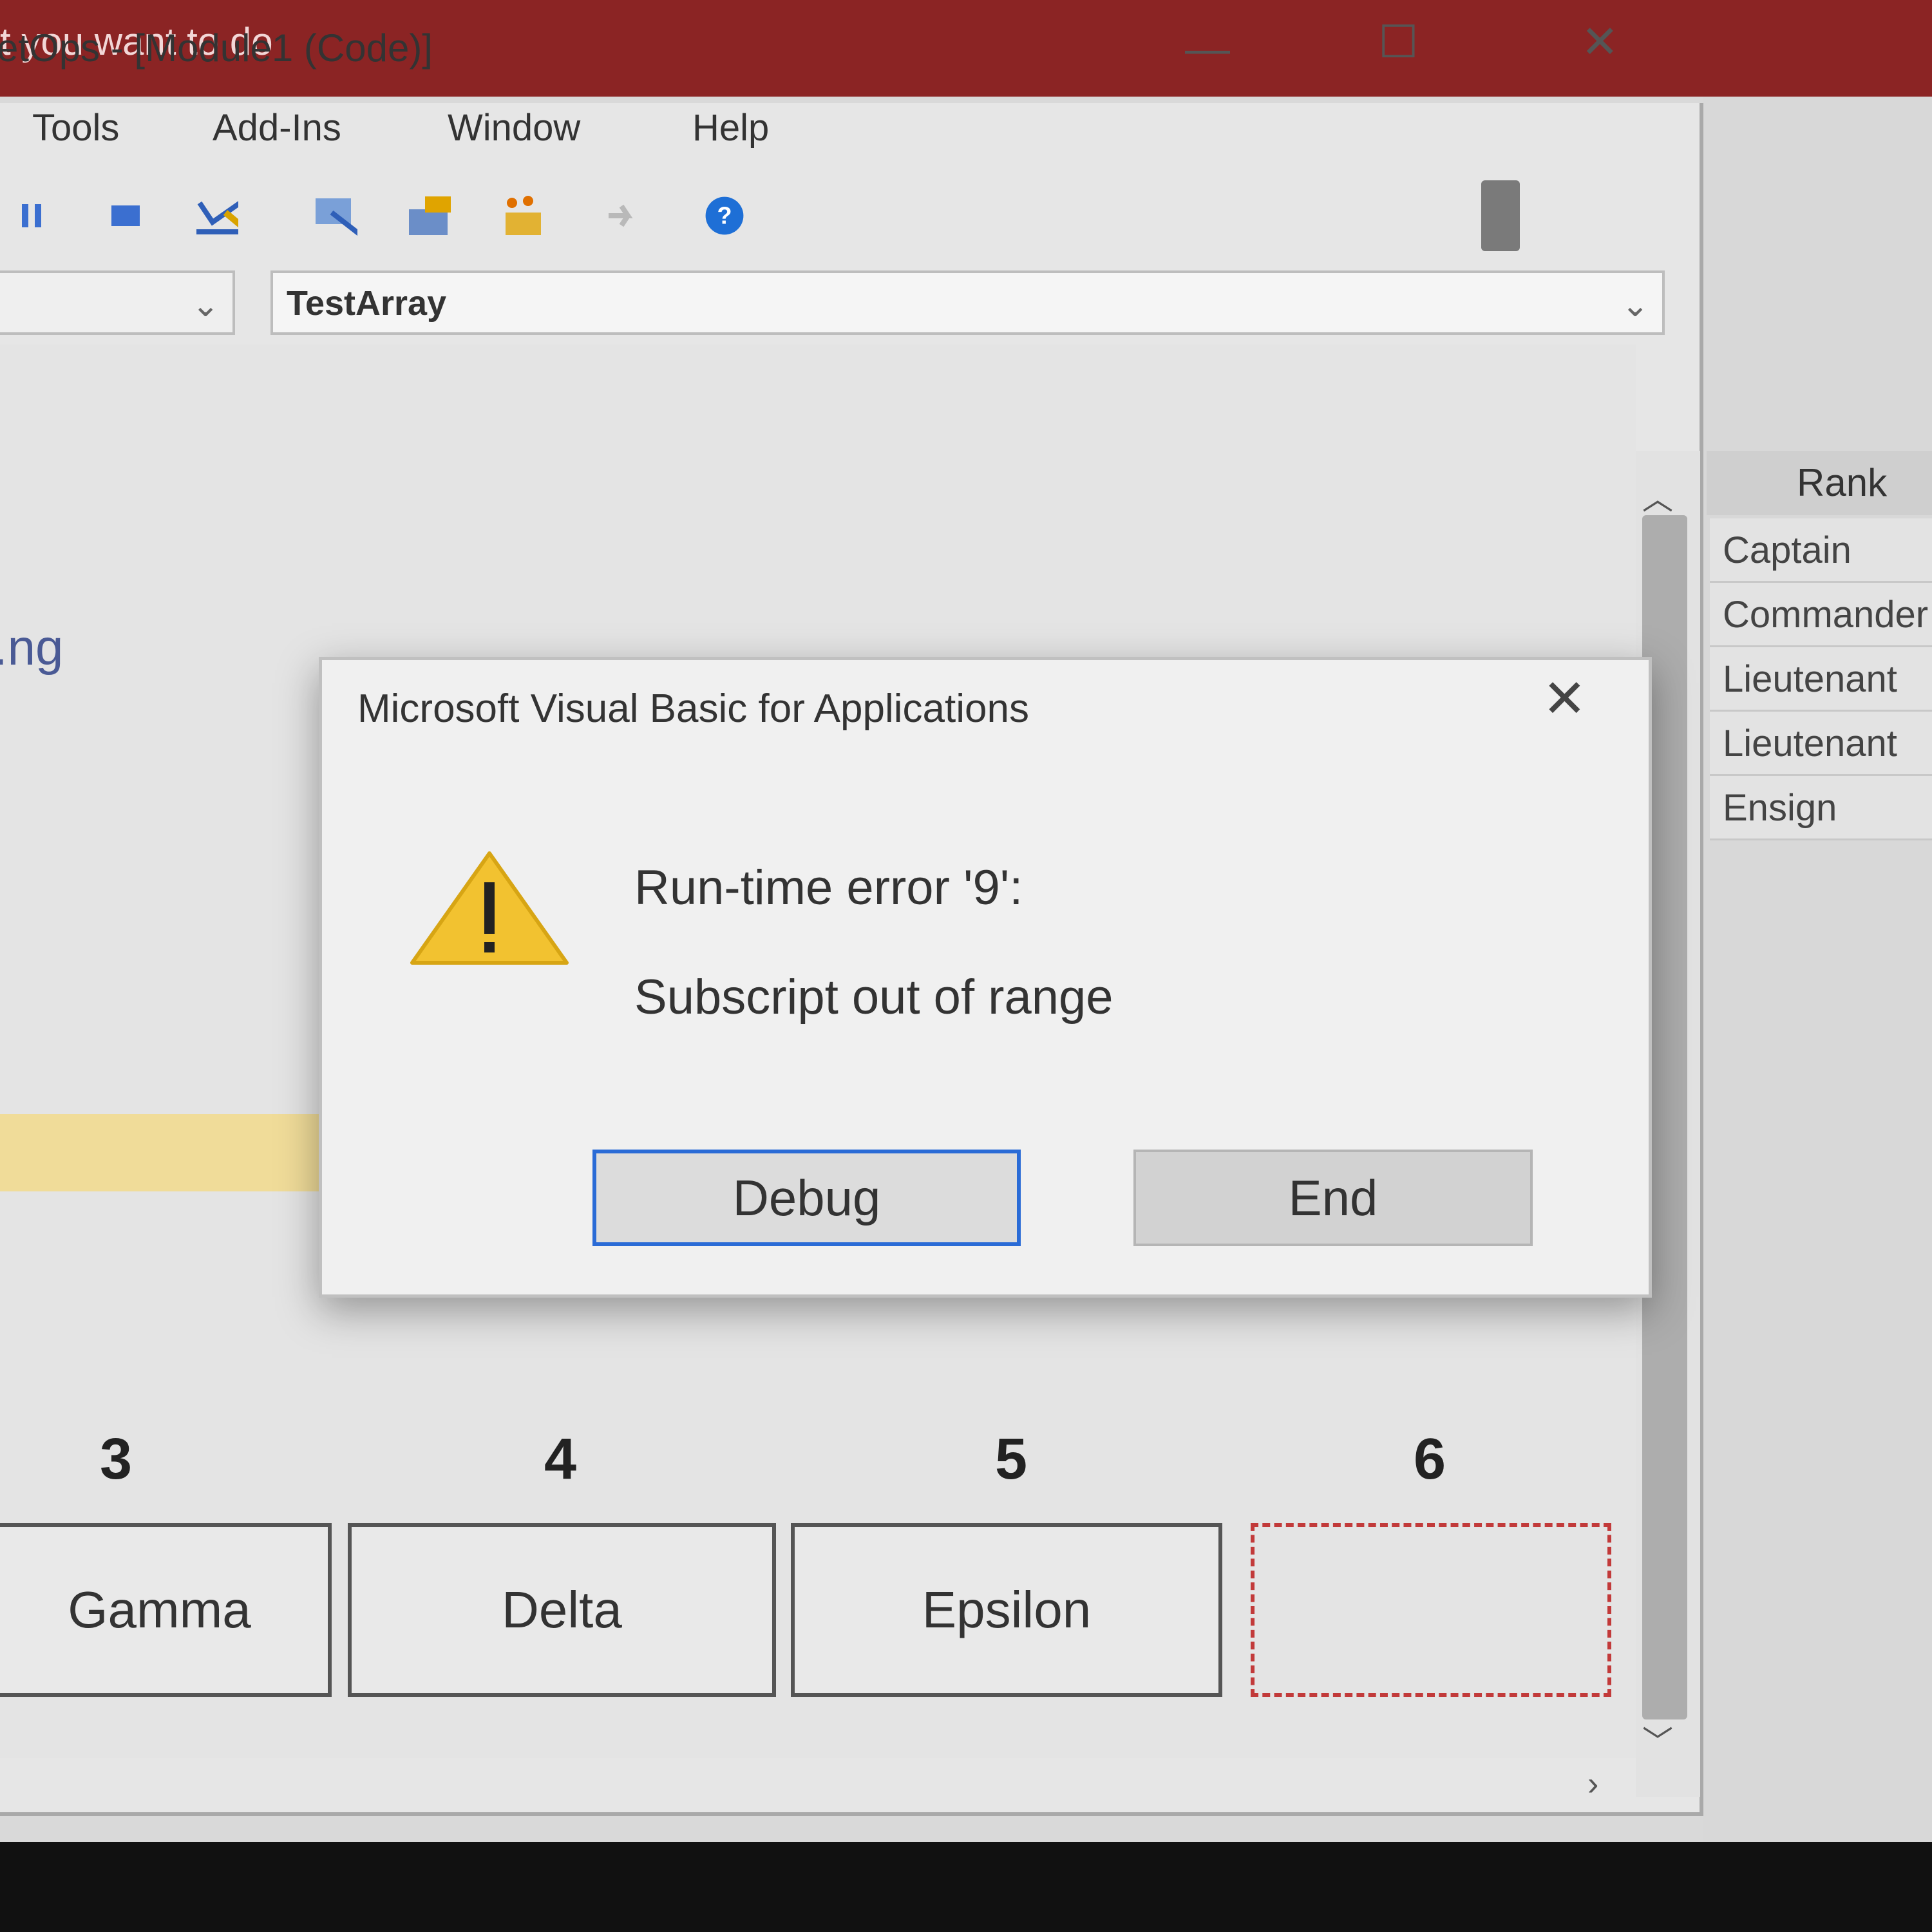 The image size is (1932, 1932). What do you see at coordinates (215, 215) in the screenshot?
I see `design-mode-icon` at bounding box center [215, 215].